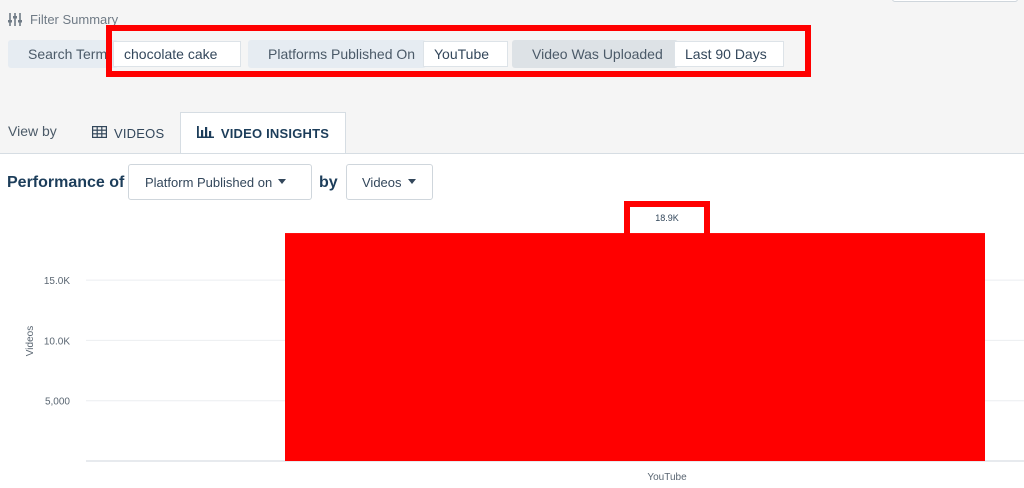  What do you see at coordinates (66, 182) in the screenshot?
I see `performance-of-label: Performance of` at bounding box center [66, 182].